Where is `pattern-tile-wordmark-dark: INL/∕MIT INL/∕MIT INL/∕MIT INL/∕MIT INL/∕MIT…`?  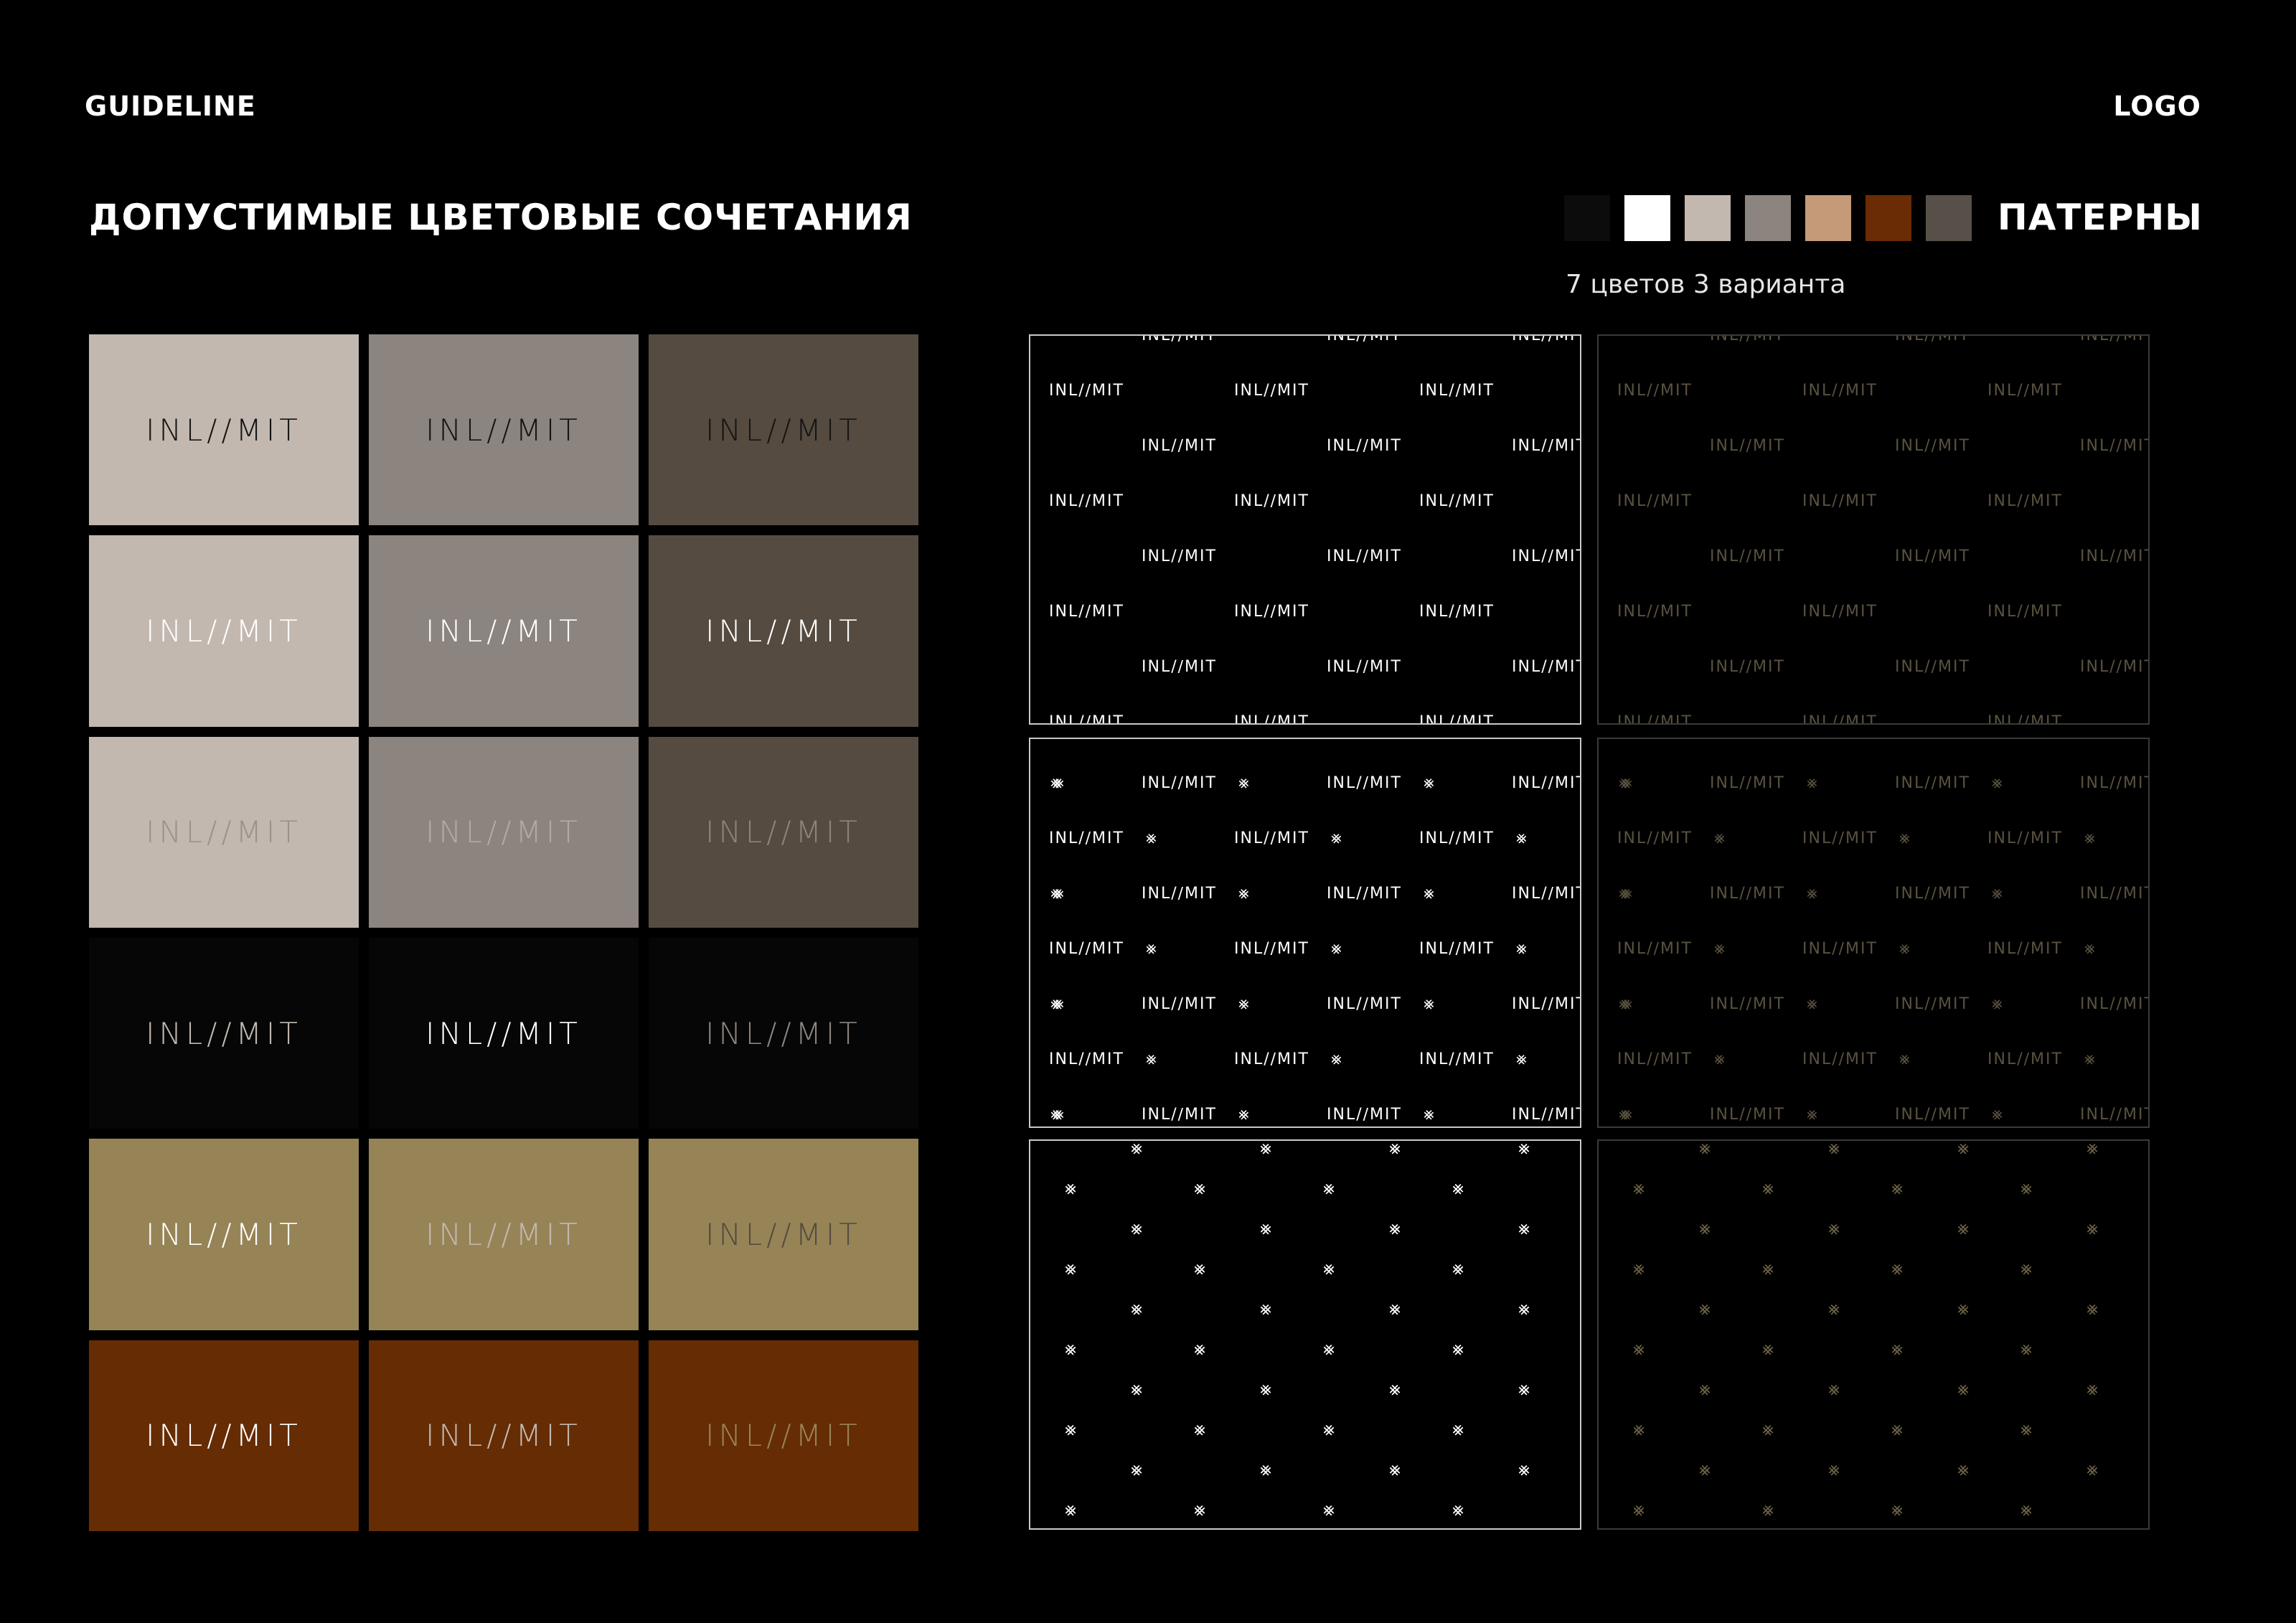
pattern-tile-wordmark-dark: INL/∕MIT INL/∕MIT INL/∕MIT INL/∕MIT INL/∕MIT… is located at coordinates (1873, 530).